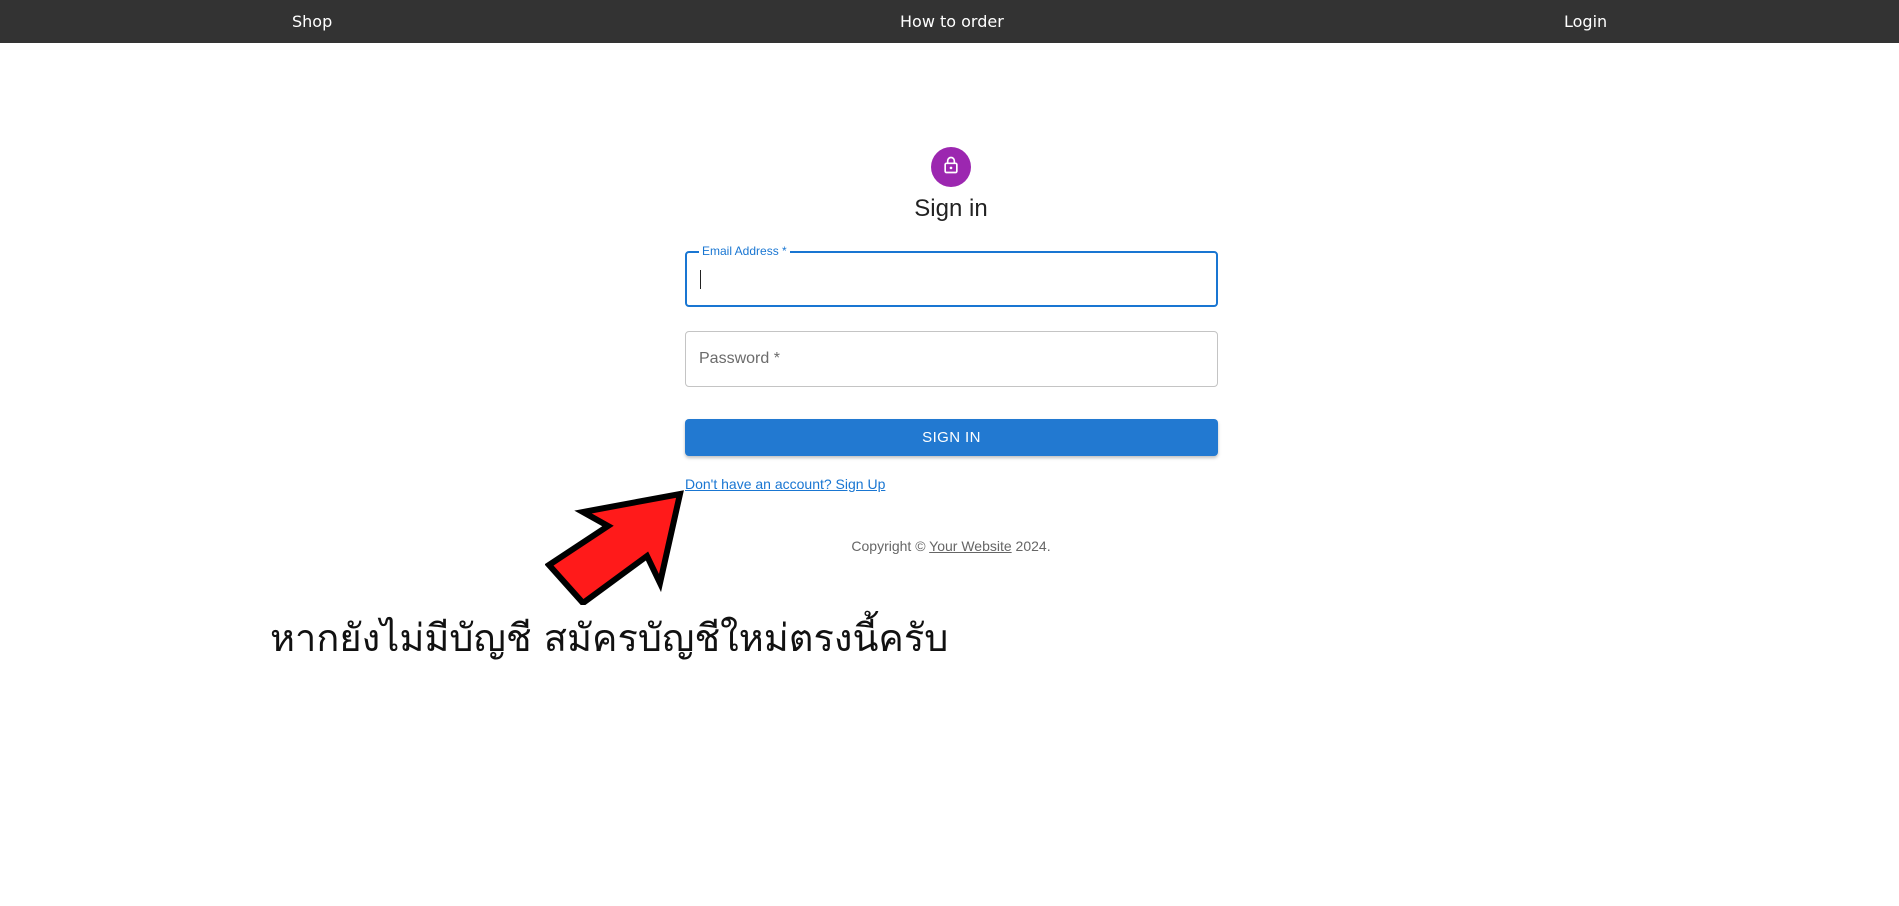 The width and height of the screenshot is (1899, 906). What do you see at coordinates (312, 21) in the screenshot?
I see `nav-link-shop: Shop` at bounding box center [312, 21].